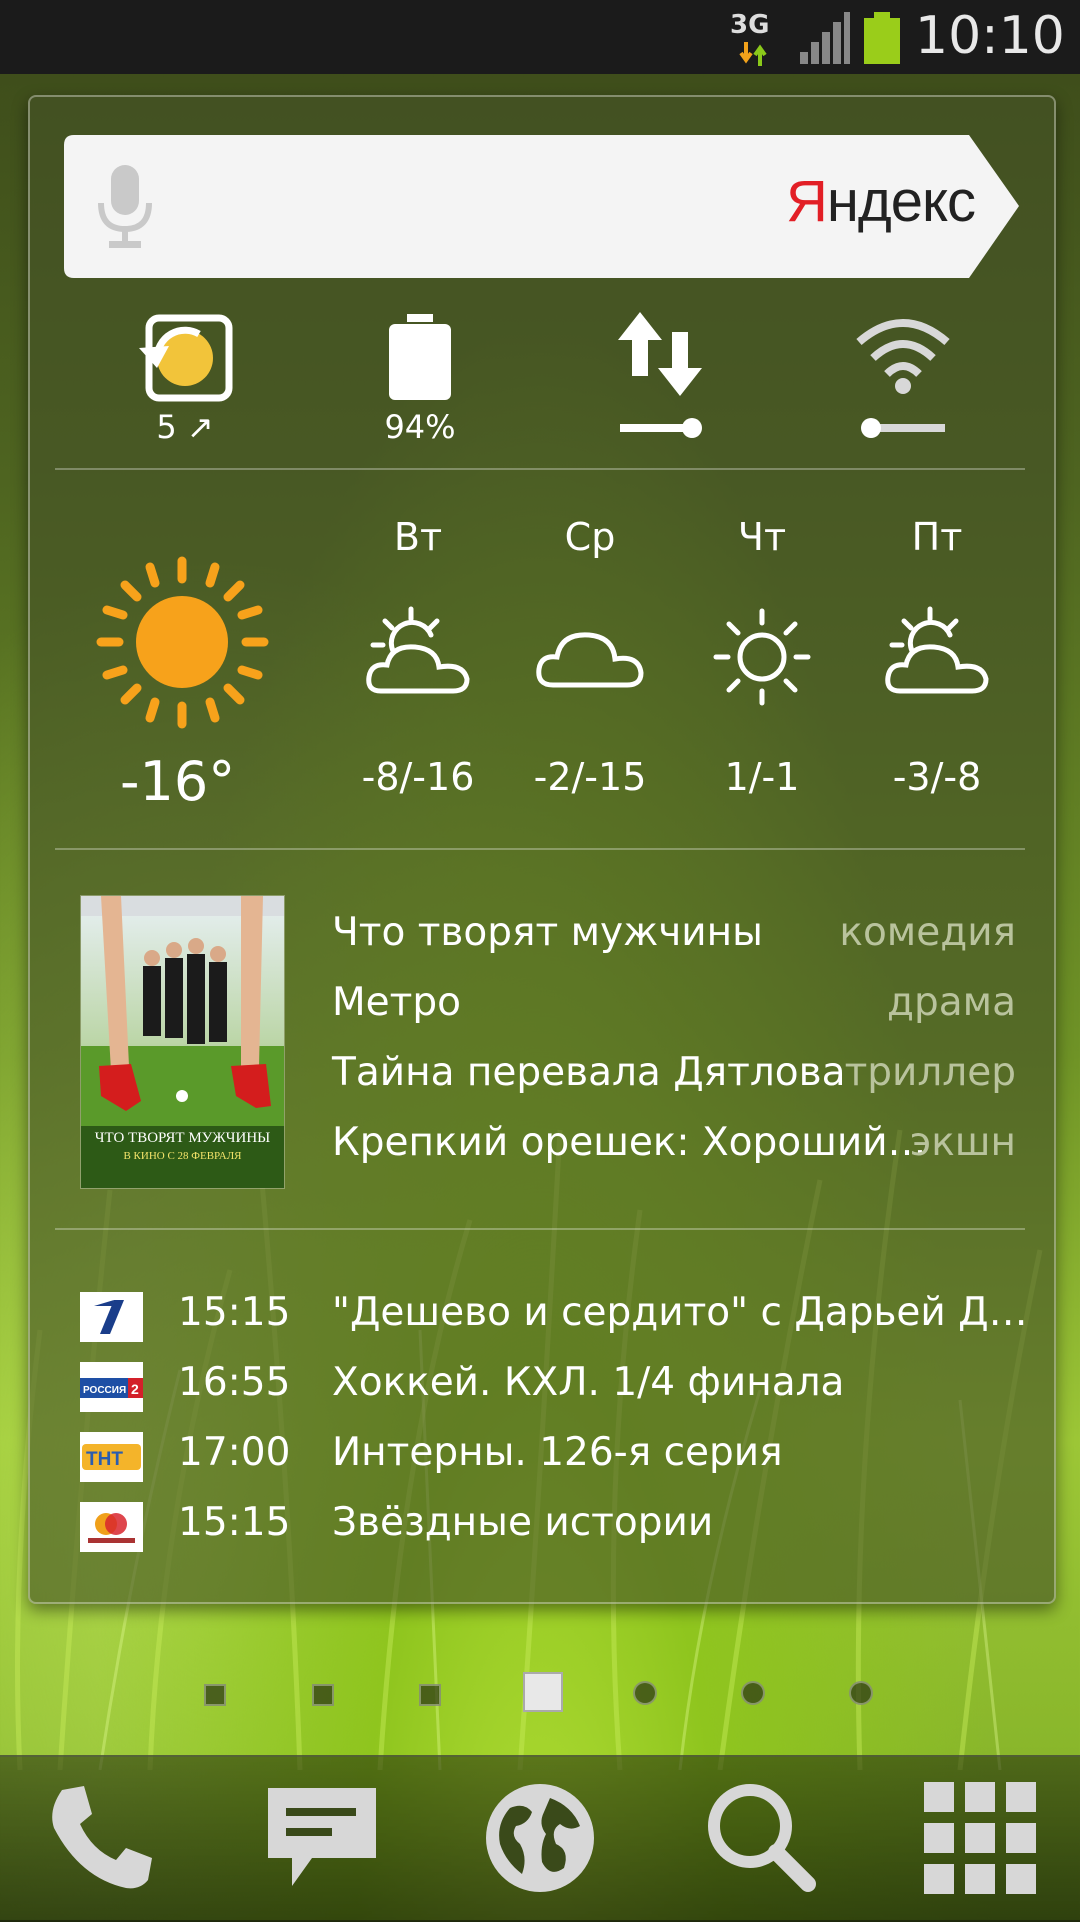  What do you see at coordinates (590, 777) in the screenshot?
I see `day-range: -2/-15` at bounding box center [590, 777].